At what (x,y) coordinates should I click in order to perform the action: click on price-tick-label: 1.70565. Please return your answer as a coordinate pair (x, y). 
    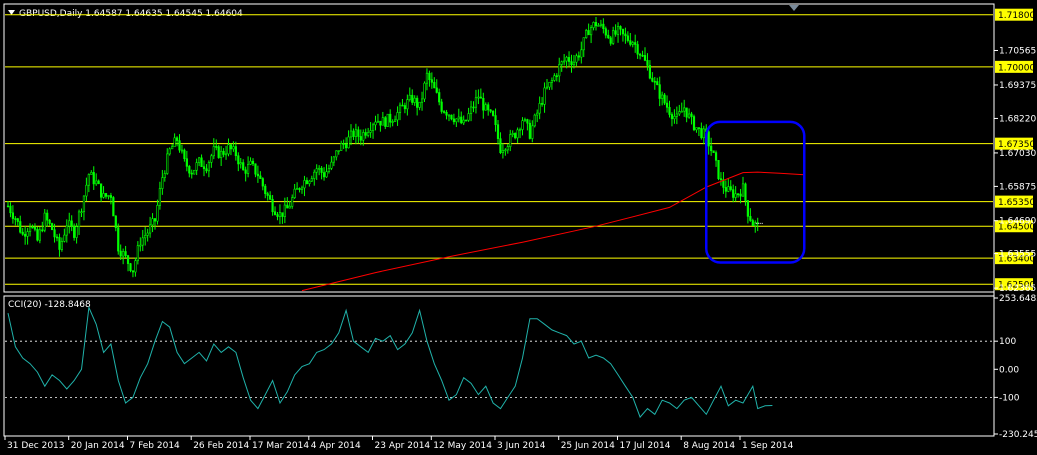
    Looking at the image, I should click on (1017, 51).